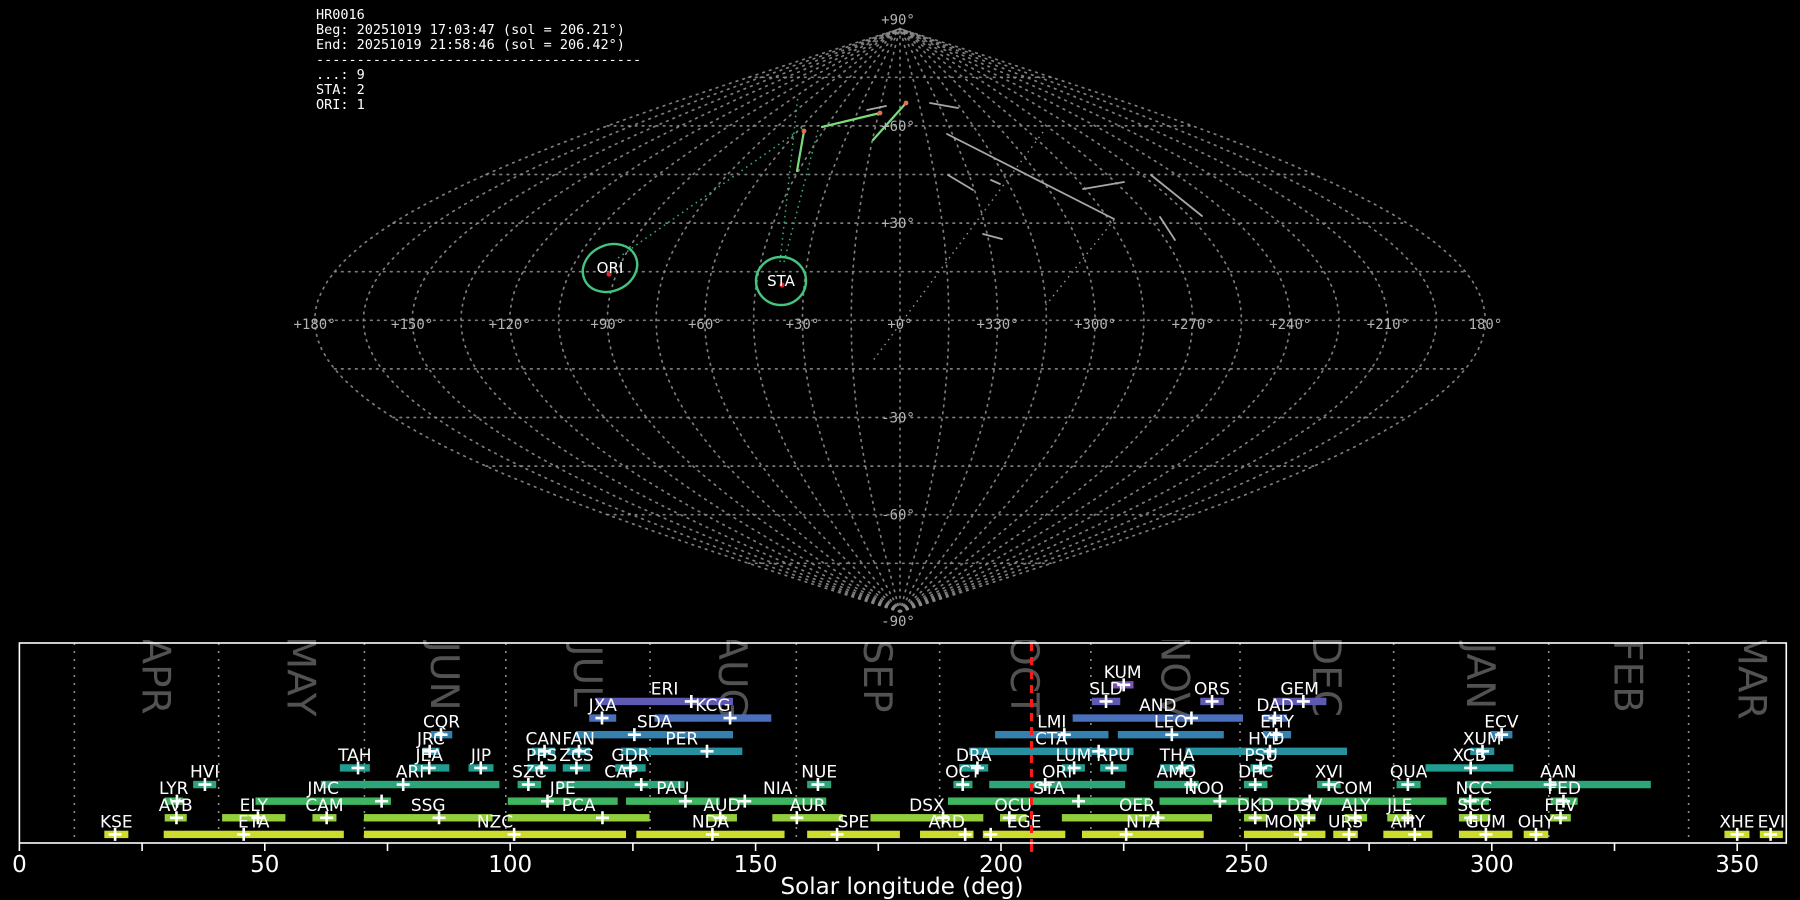 Image resolution: width=1800 pixels, height=900 pixels. Describe the element at coordinates (441, 723) in the screenshot. I see `shower-label-CQR: CQR` at that location.